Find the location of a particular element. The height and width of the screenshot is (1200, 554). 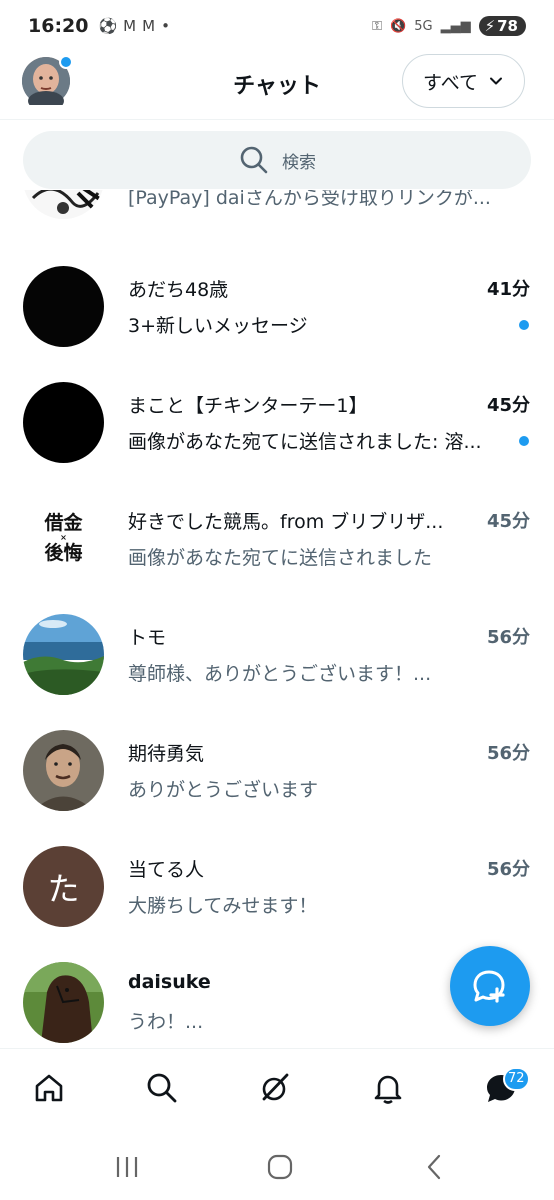

chat-avatar-manga is located at coordinates (63, 204).